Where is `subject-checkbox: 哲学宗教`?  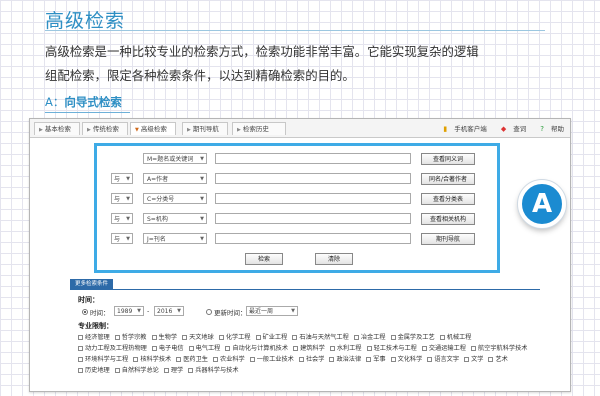
subject-checkbox: 哲学宗教 is located at coordinates (130, 337).